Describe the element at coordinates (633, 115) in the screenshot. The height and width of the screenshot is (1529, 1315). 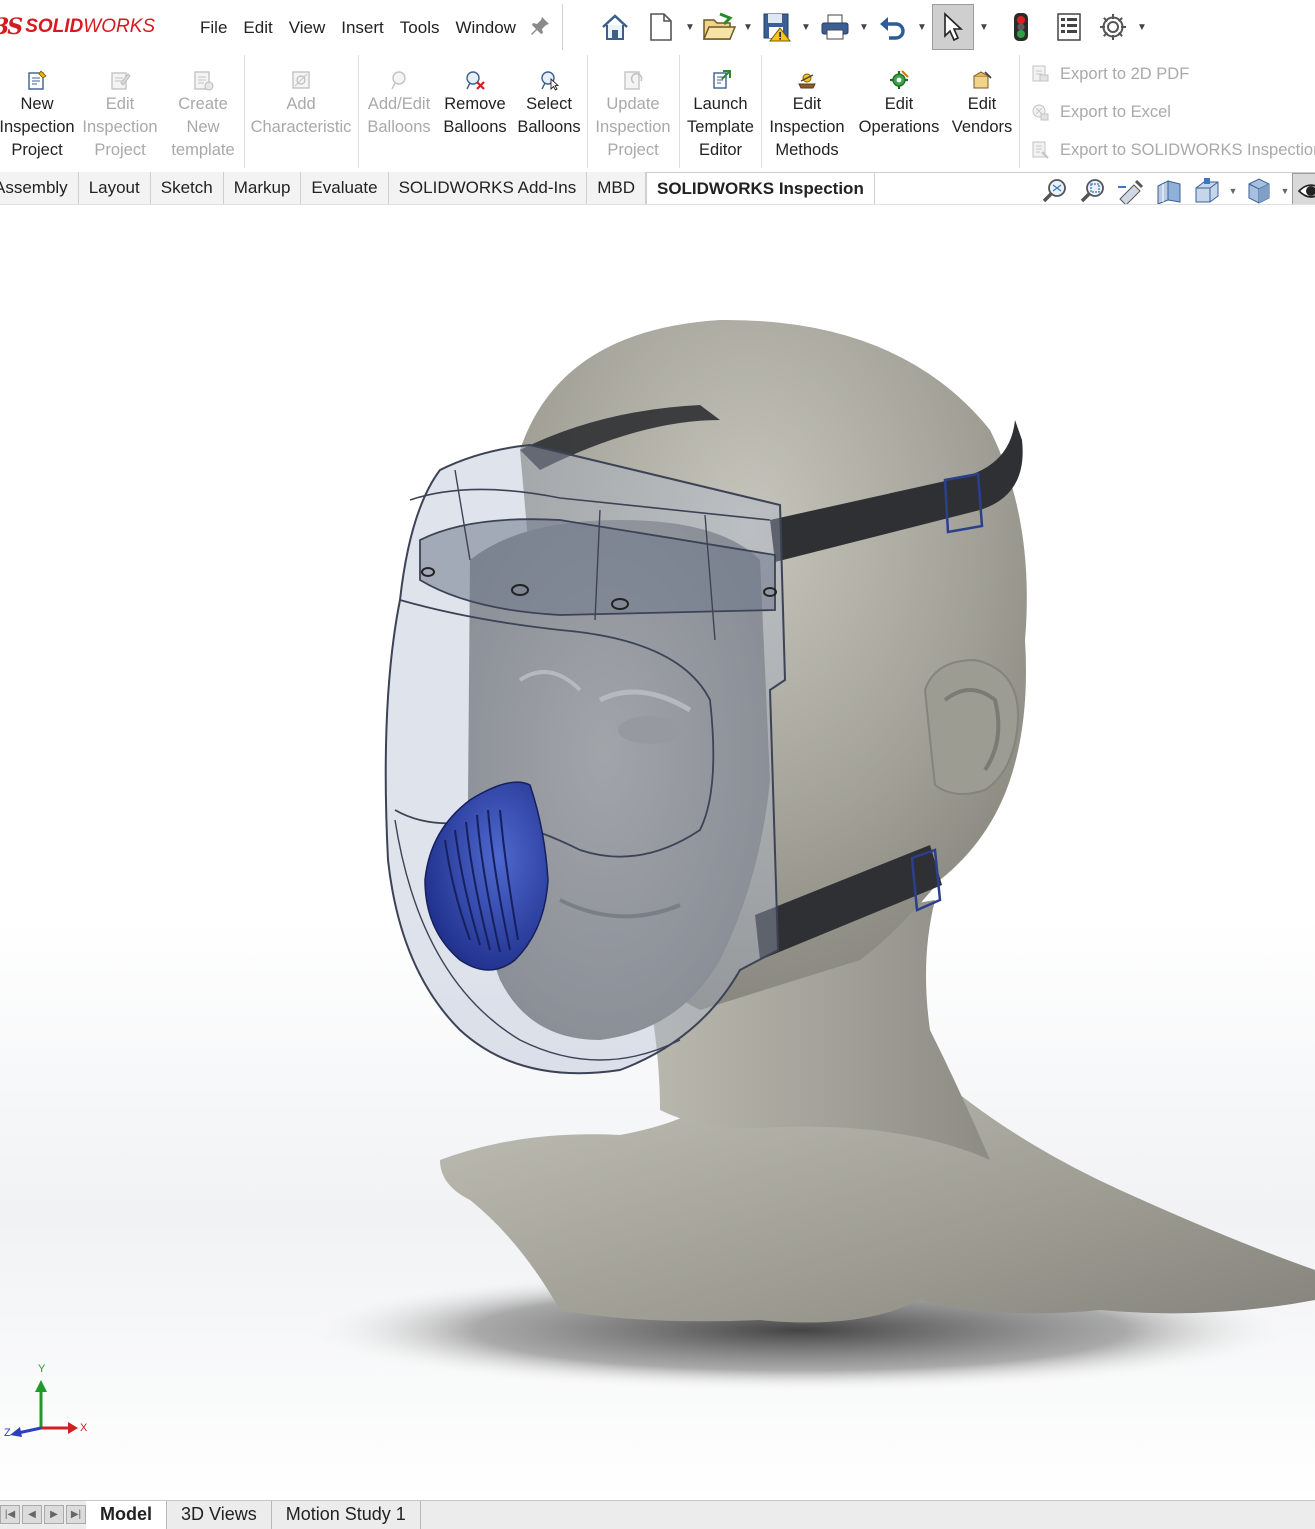
I see `update-inspection-project-button: Update Inspection Project` at that location.